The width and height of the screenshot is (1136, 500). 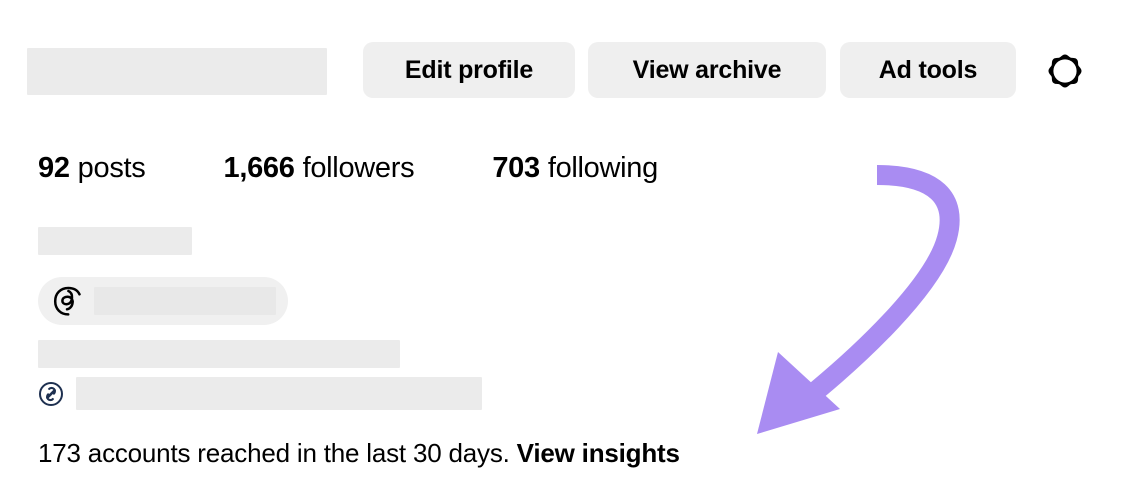 I want to click on following-label: following, so click(x=602, y=168).